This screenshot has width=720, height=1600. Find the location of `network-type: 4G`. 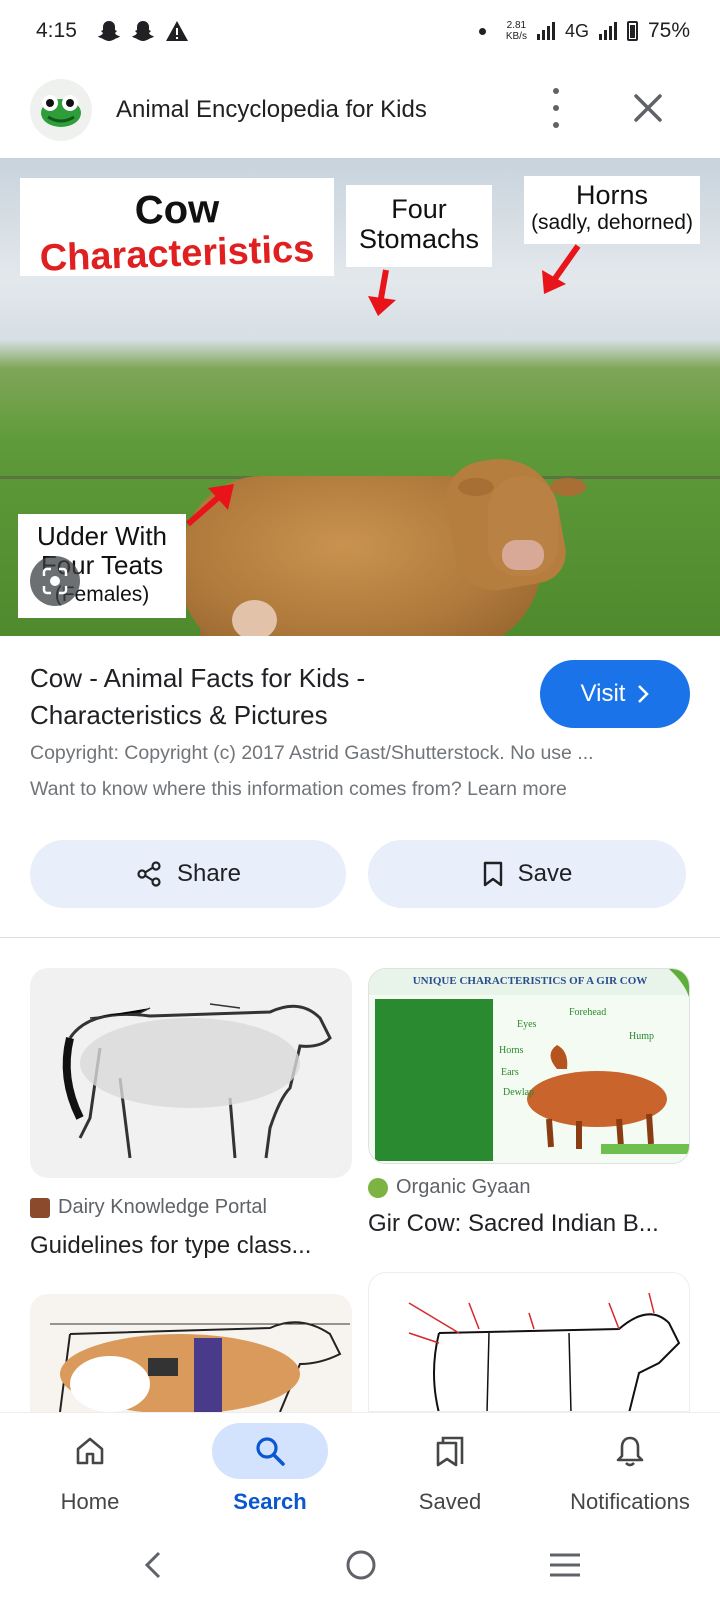

network-type: 4G is located at coordinates (576, 30).